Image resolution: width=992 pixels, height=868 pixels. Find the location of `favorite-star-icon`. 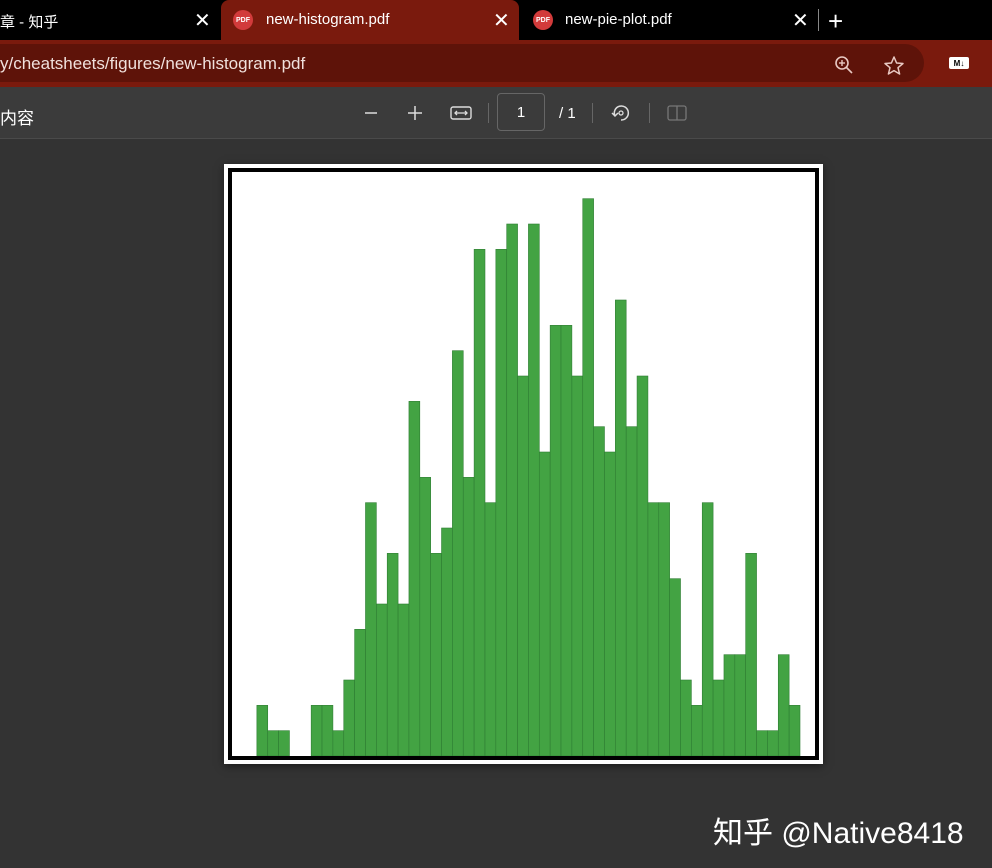

favorite-star-icon is located at coordinates (894, 68).